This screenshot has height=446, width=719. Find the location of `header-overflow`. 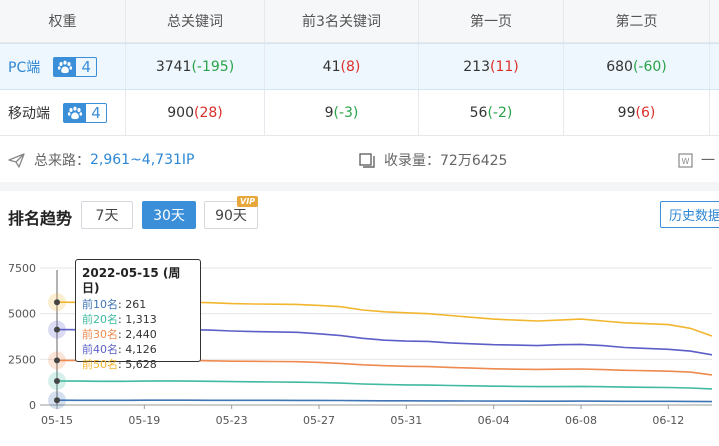

header-overflow is located at coordinates (714, 21).